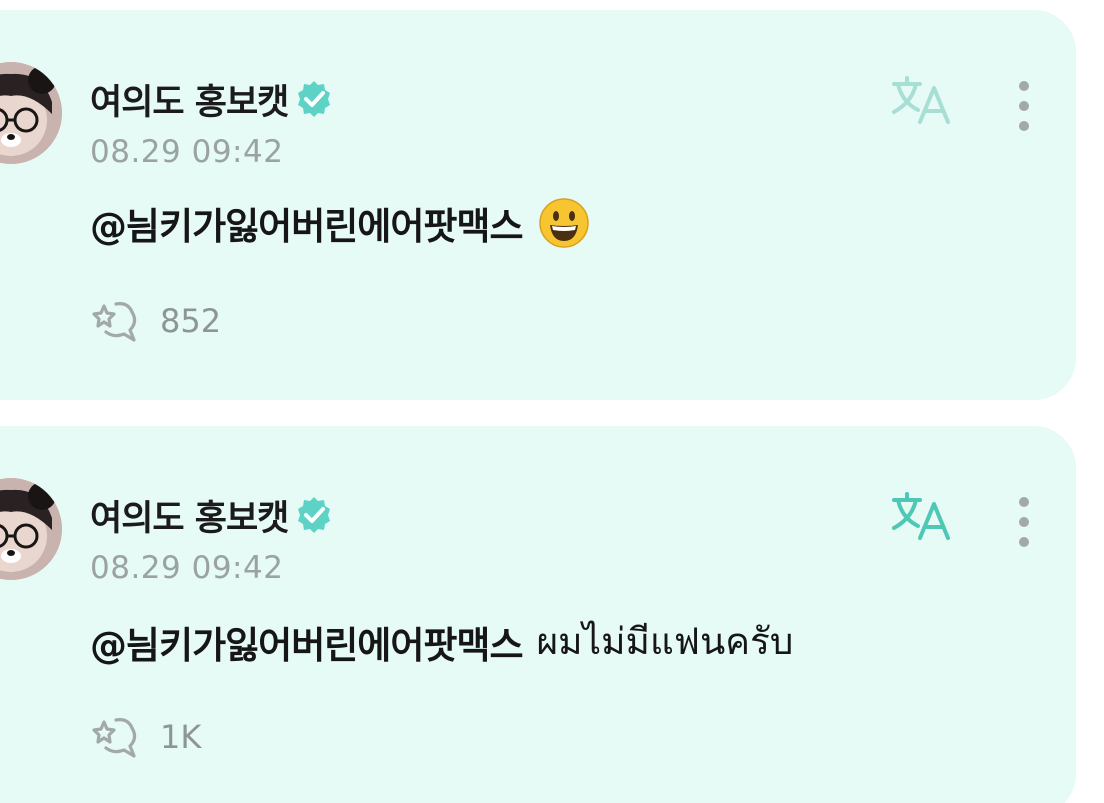 This screenshot has width=1104, height=803. Describe the element at coordinates (181, 737) in the screenshot. I see `reaction-count: 1K` at that location.